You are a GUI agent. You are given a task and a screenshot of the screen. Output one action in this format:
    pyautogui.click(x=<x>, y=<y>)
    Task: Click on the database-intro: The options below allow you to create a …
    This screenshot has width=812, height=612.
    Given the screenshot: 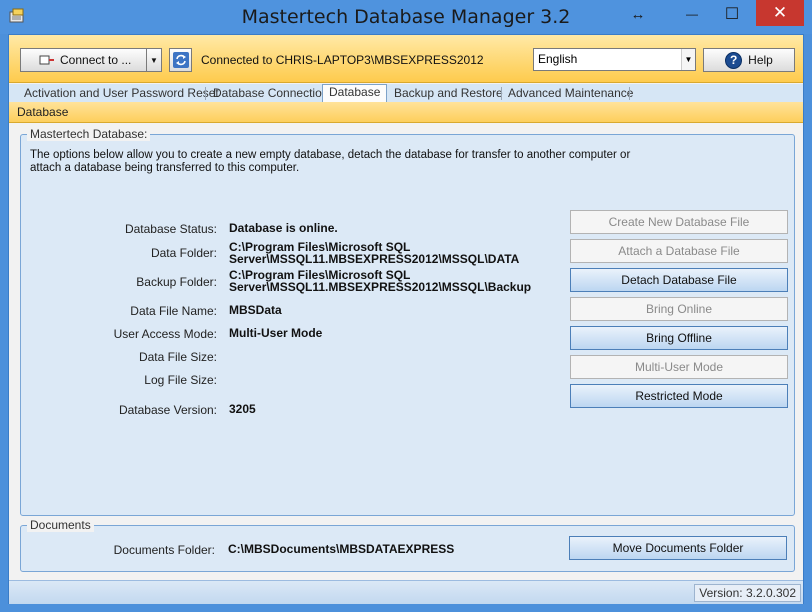 What is the action you would take?
    pyautogui.click(x=330, y=161)
    